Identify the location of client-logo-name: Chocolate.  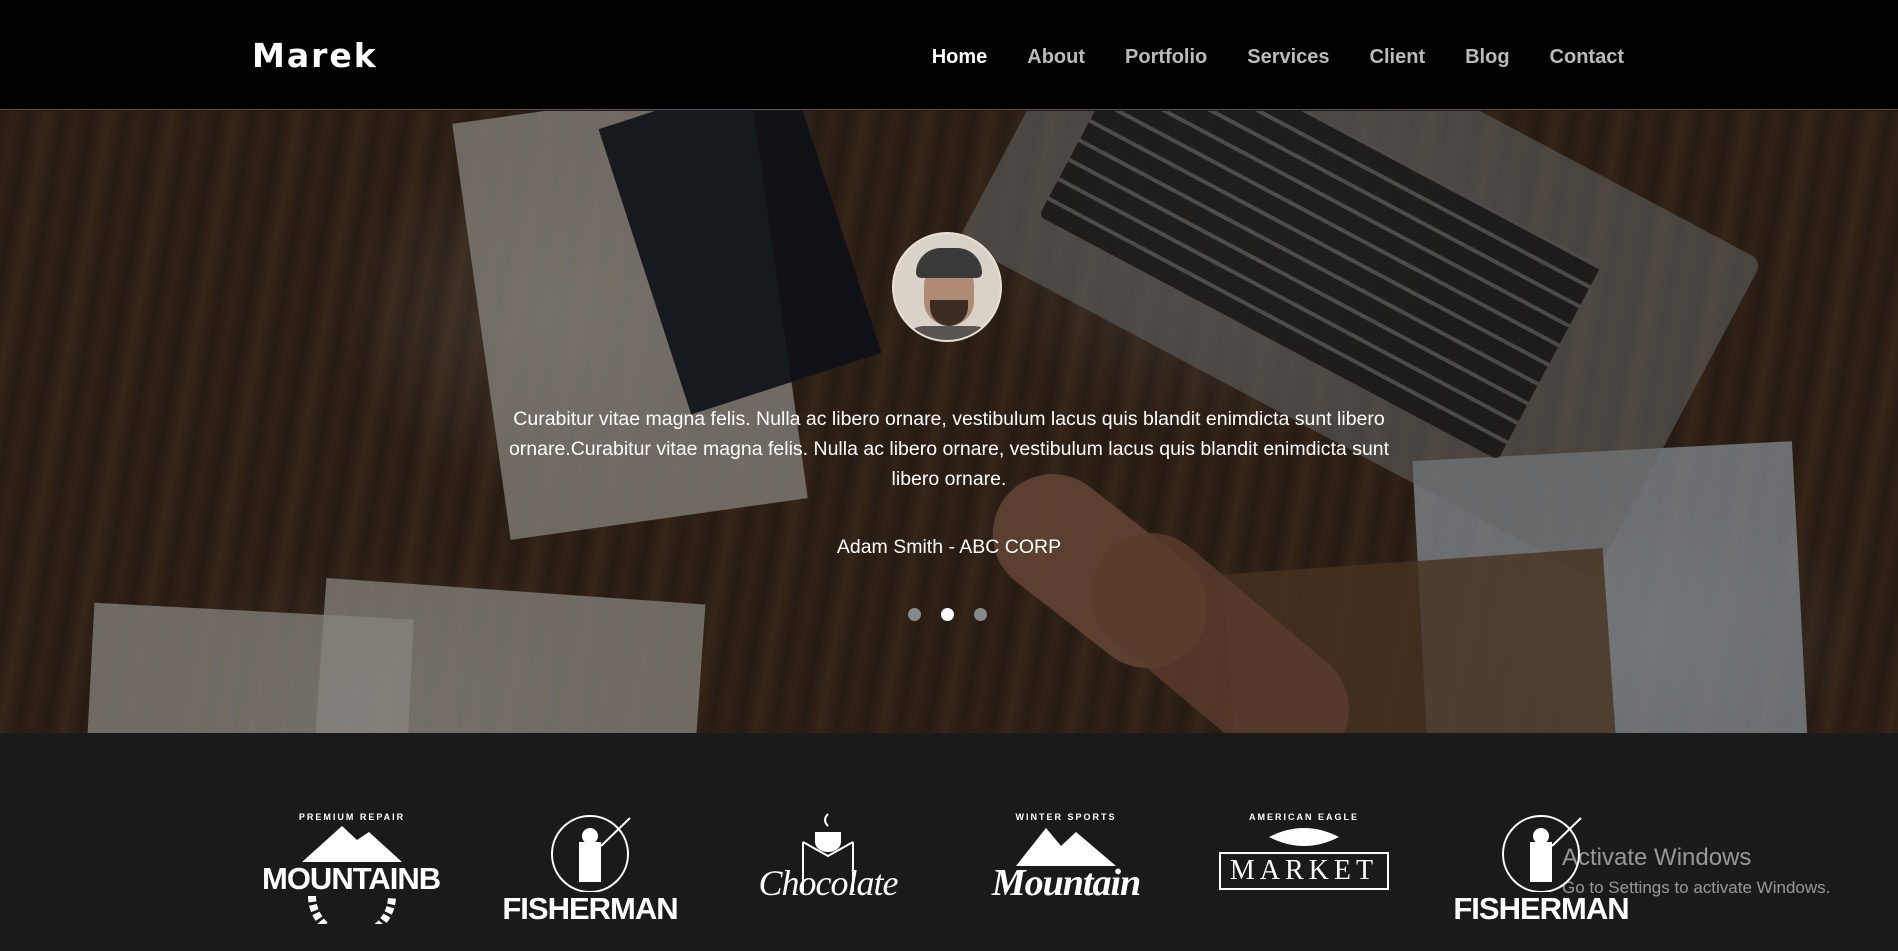
(828, 883).